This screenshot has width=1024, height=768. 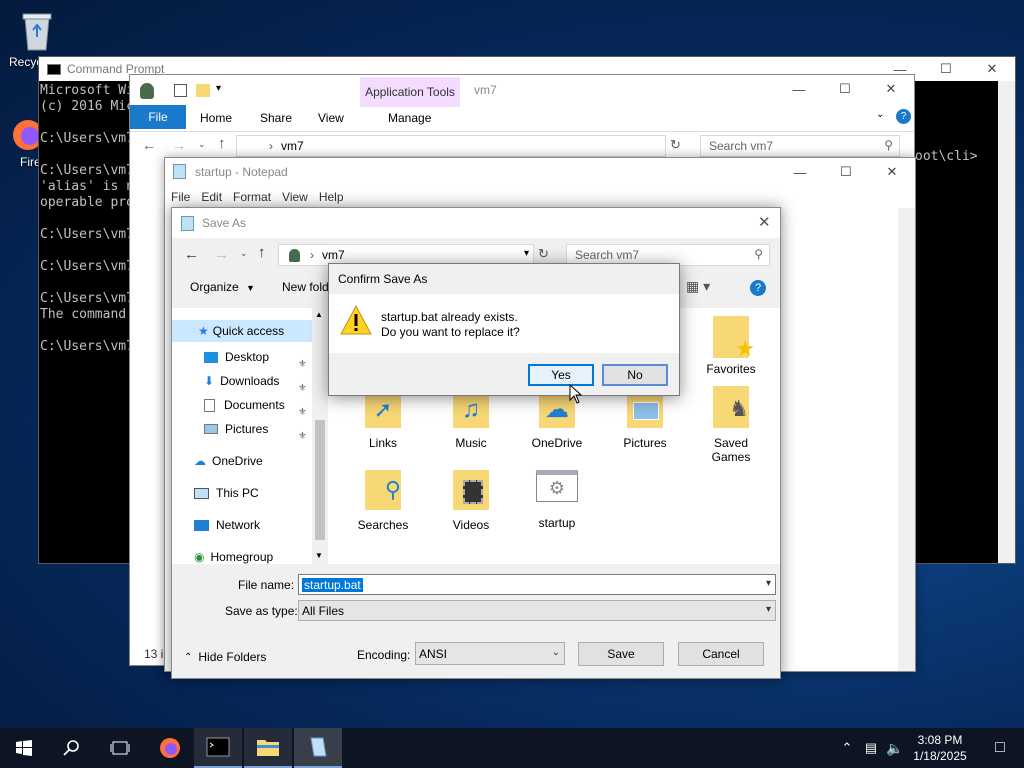 What do you see at coordinates (262, 252) in the screenshot?
I see `sa-up-icon: ↑` at bounding box center [262, 252].